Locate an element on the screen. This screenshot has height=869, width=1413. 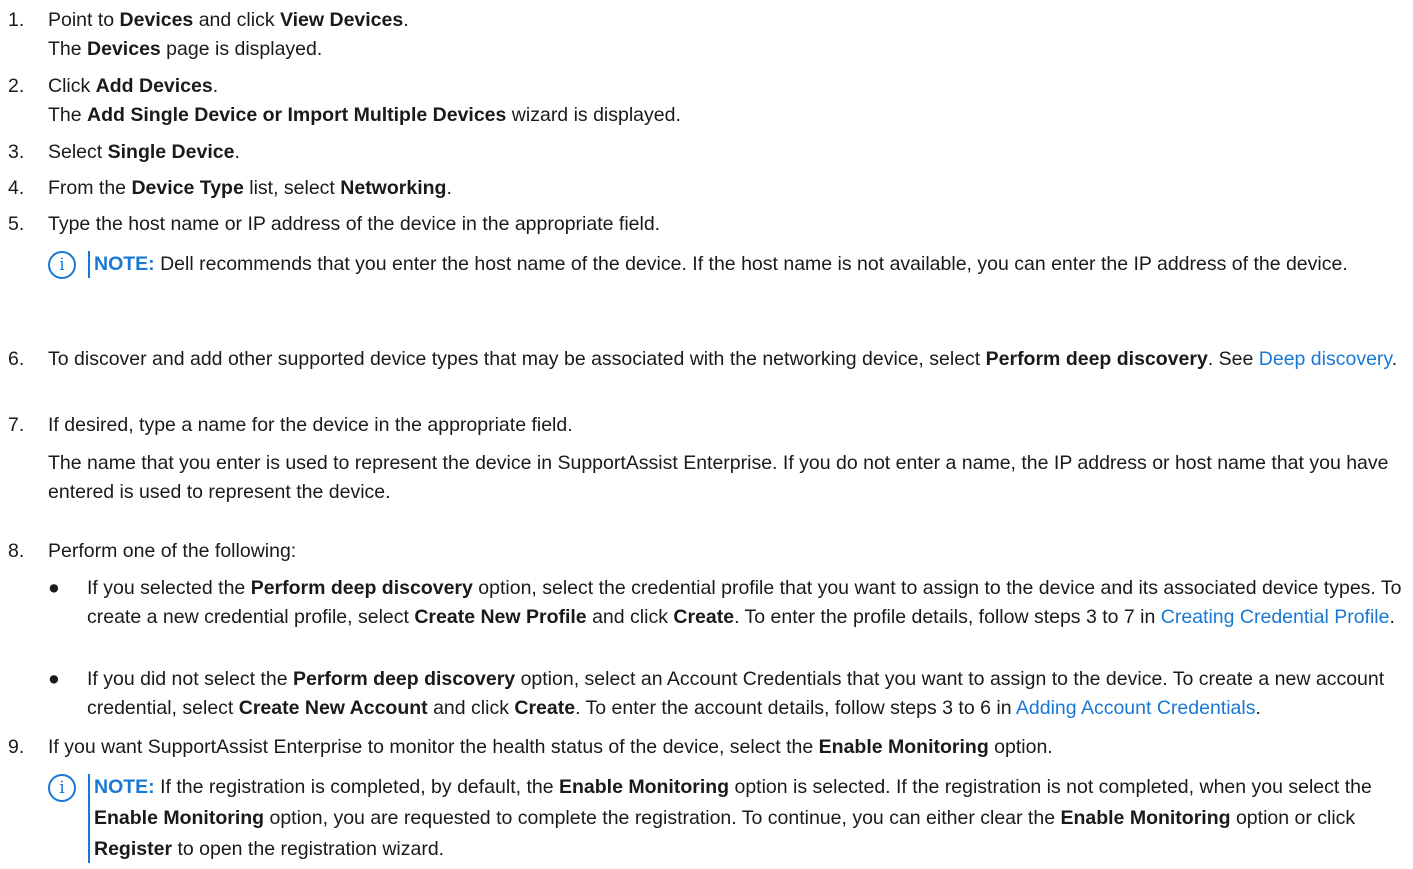
step-number: 6. is located at coordinates (16, 359).